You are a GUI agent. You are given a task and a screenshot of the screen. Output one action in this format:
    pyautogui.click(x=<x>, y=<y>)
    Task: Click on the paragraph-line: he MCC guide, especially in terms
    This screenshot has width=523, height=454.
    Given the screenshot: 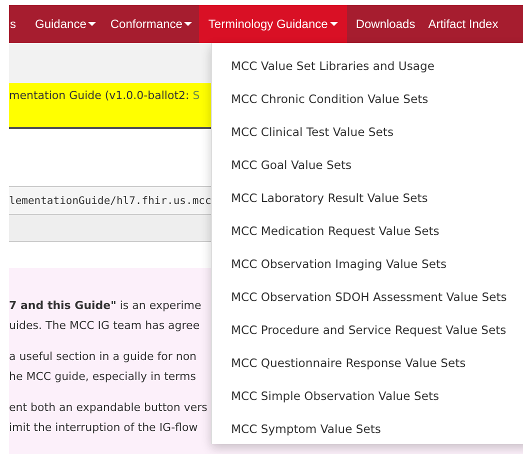 What is the action you would take?
    pyautogui.click(x=102, y=376)
    